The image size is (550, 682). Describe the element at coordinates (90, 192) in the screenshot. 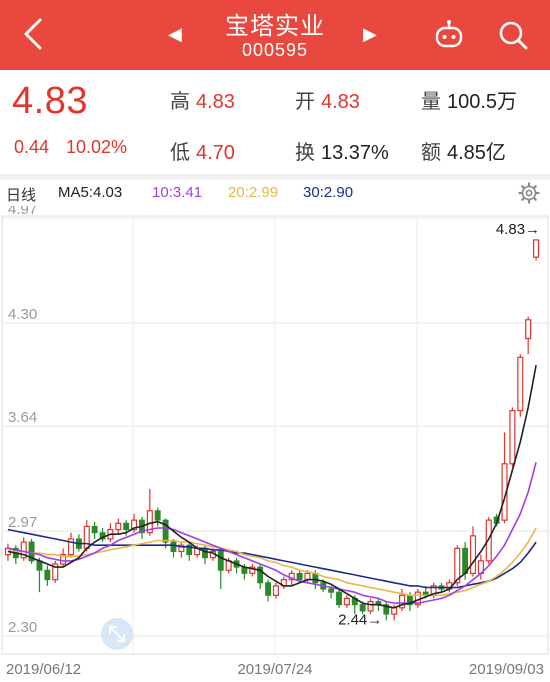

I see `ma5-legend: MA5:4.03` at that location.